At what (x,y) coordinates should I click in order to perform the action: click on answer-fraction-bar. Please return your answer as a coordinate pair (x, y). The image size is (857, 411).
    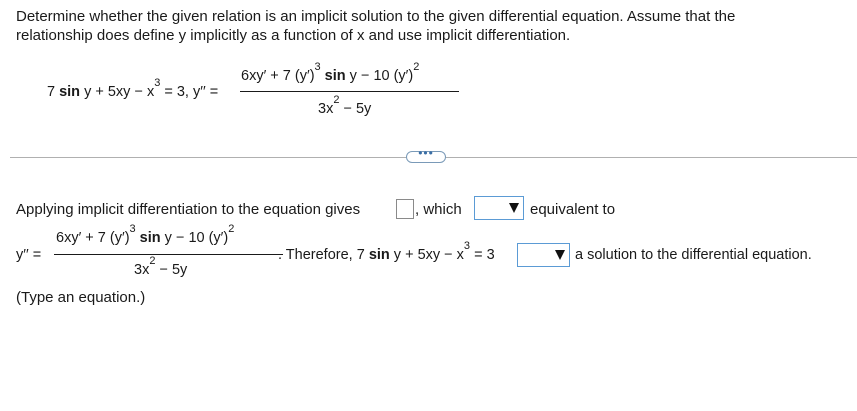
    Looking at the image, I should click on (168, 254).